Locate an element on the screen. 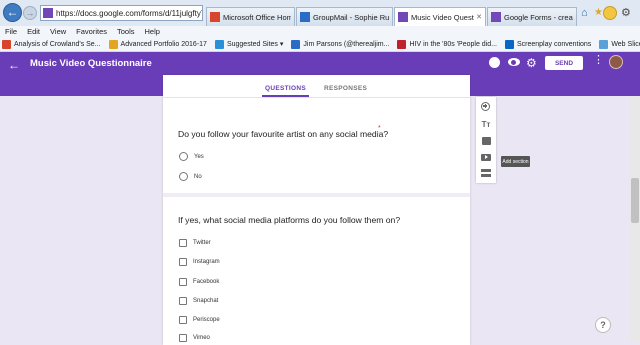 The height and width of the screenshot is (345, 640). side-toolbar: Tт is located at coordinates (486, 140).